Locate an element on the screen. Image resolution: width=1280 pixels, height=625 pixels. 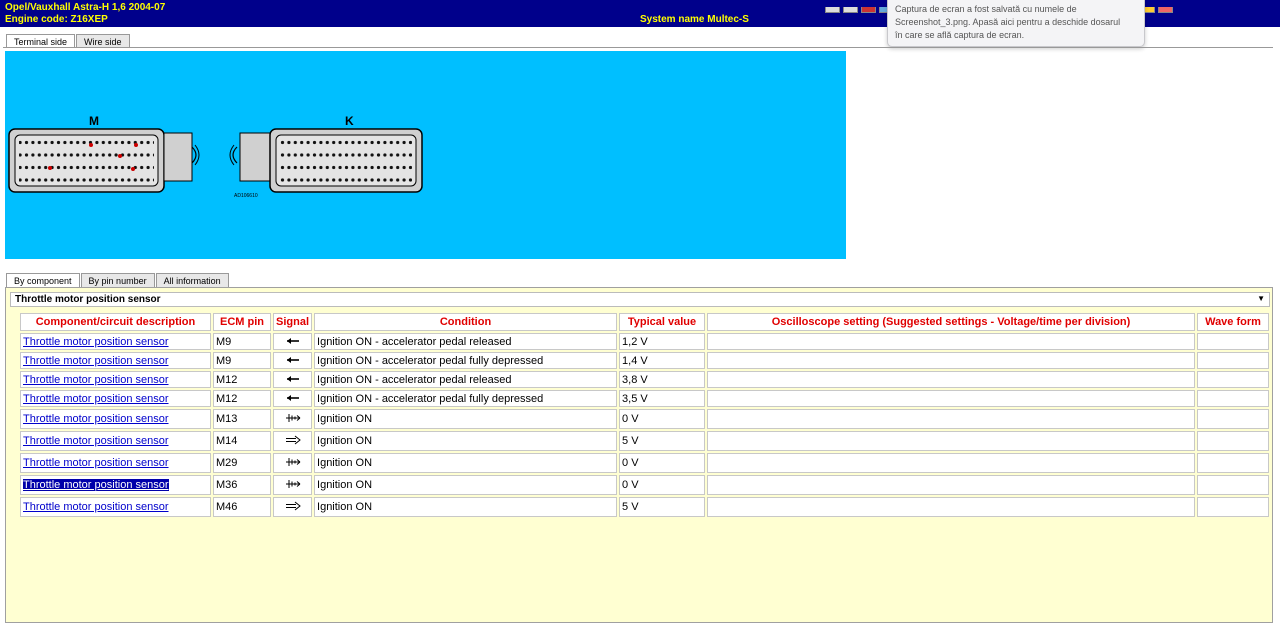
tab-by-component: By component is located at coordinates (43, 280).